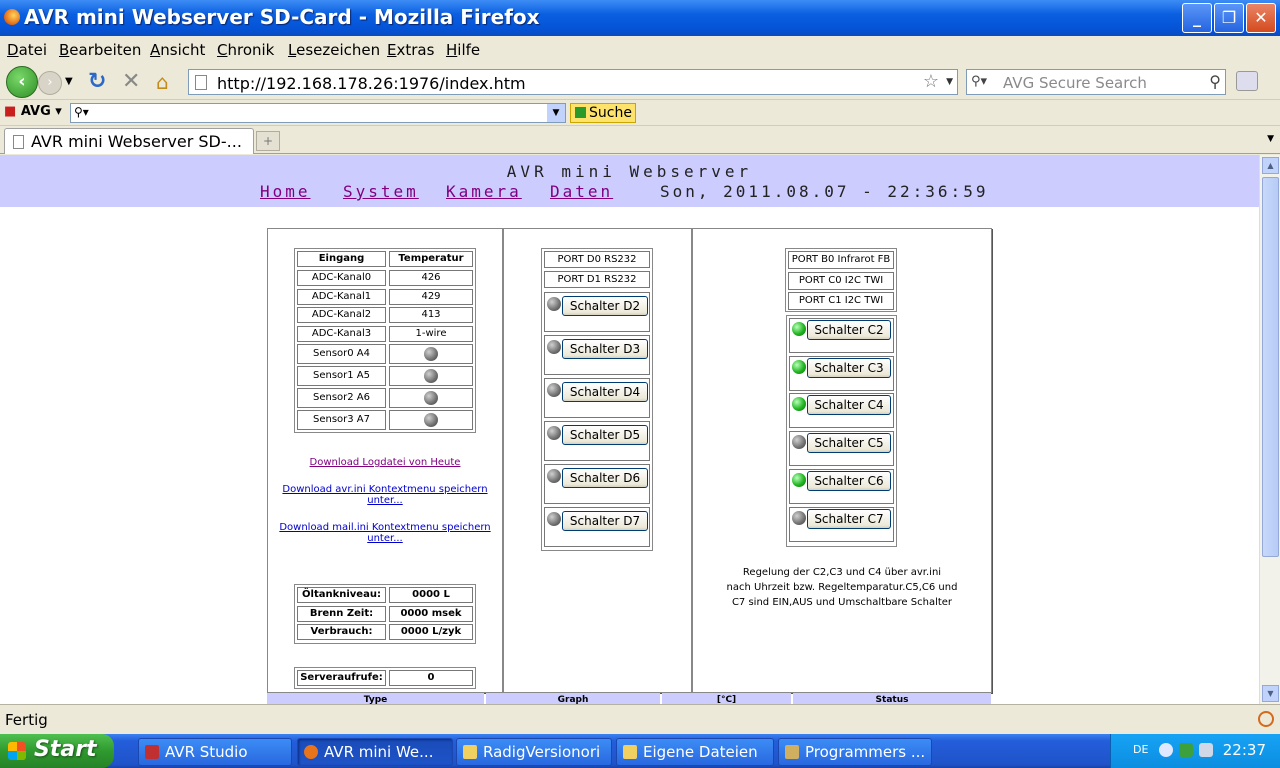  I want to click on tab-list-icon: ▼, so click(1270, 139).